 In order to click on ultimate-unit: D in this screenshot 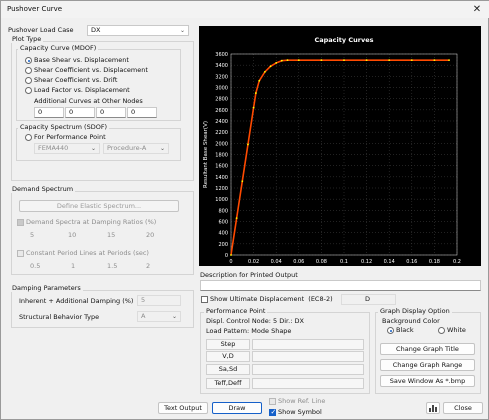, I will do `click(368, 299)`.